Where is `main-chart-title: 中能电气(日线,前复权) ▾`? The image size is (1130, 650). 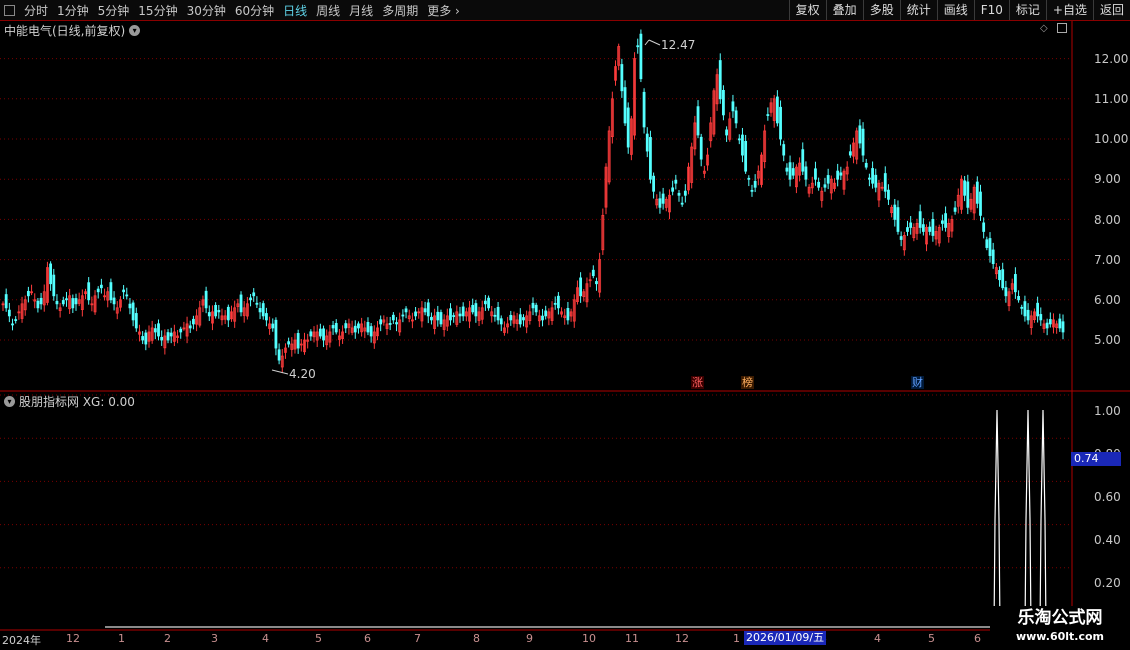
main-chart-title: 中能电气(日线,前复权) ▾ is located at coordinates (72, 30).